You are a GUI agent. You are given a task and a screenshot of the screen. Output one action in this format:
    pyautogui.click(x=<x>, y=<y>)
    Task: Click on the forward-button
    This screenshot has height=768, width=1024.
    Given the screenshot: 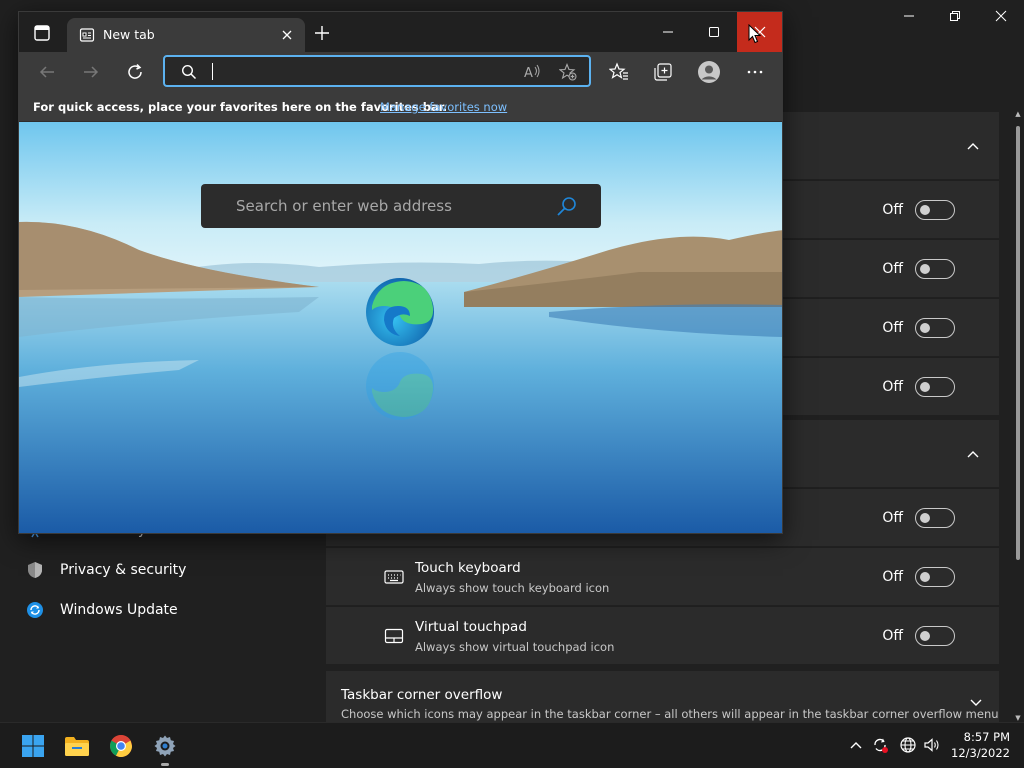 What is the action you would take?
    pyautogui.click(x=91, y=72)
    